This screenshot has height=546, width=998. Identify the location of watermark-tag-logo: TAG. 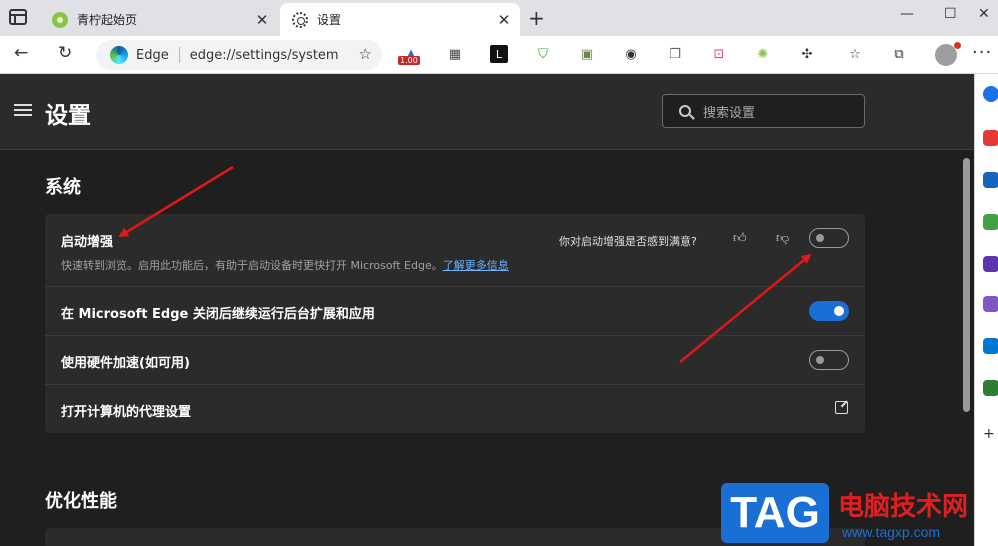
(775, 513).